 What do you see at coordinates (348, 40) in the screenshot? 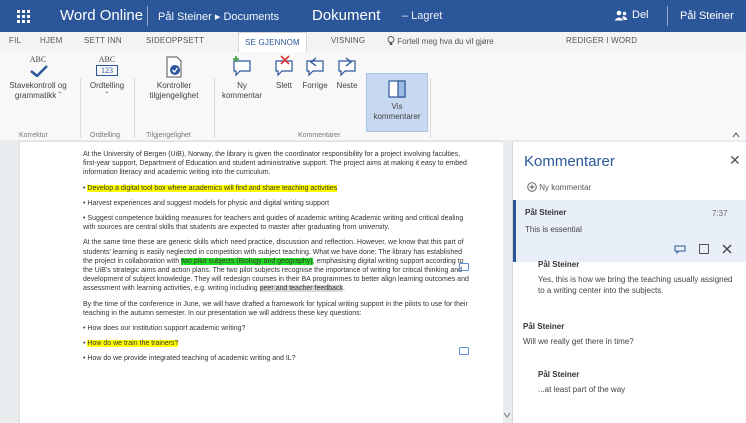
I see `tab-visning: VISNING` at bounding box center [348, 40].